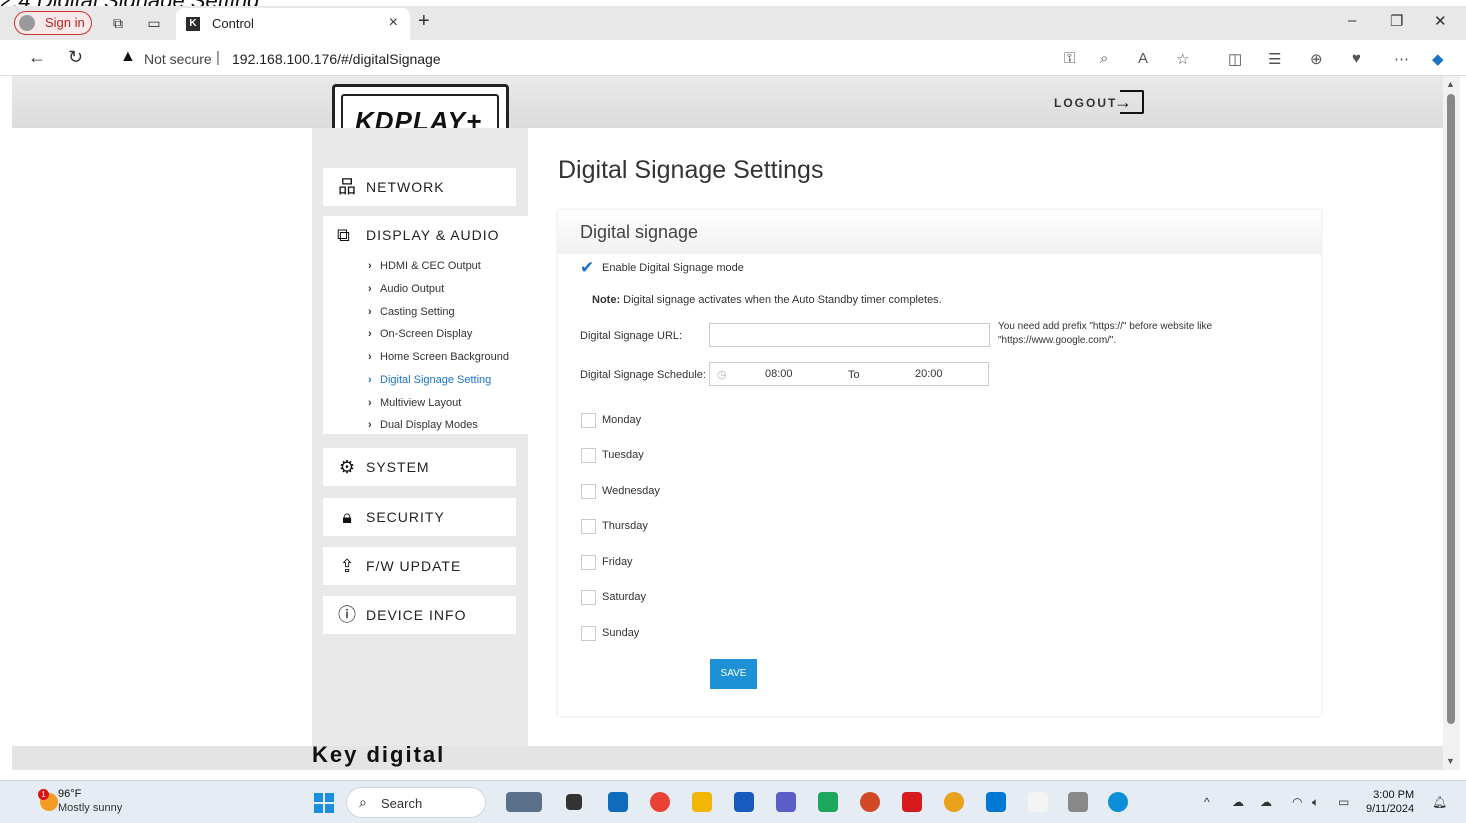  Describe the element at coordinates (588, 562) in the screenshot. I see `friday-checkbox` at that location.